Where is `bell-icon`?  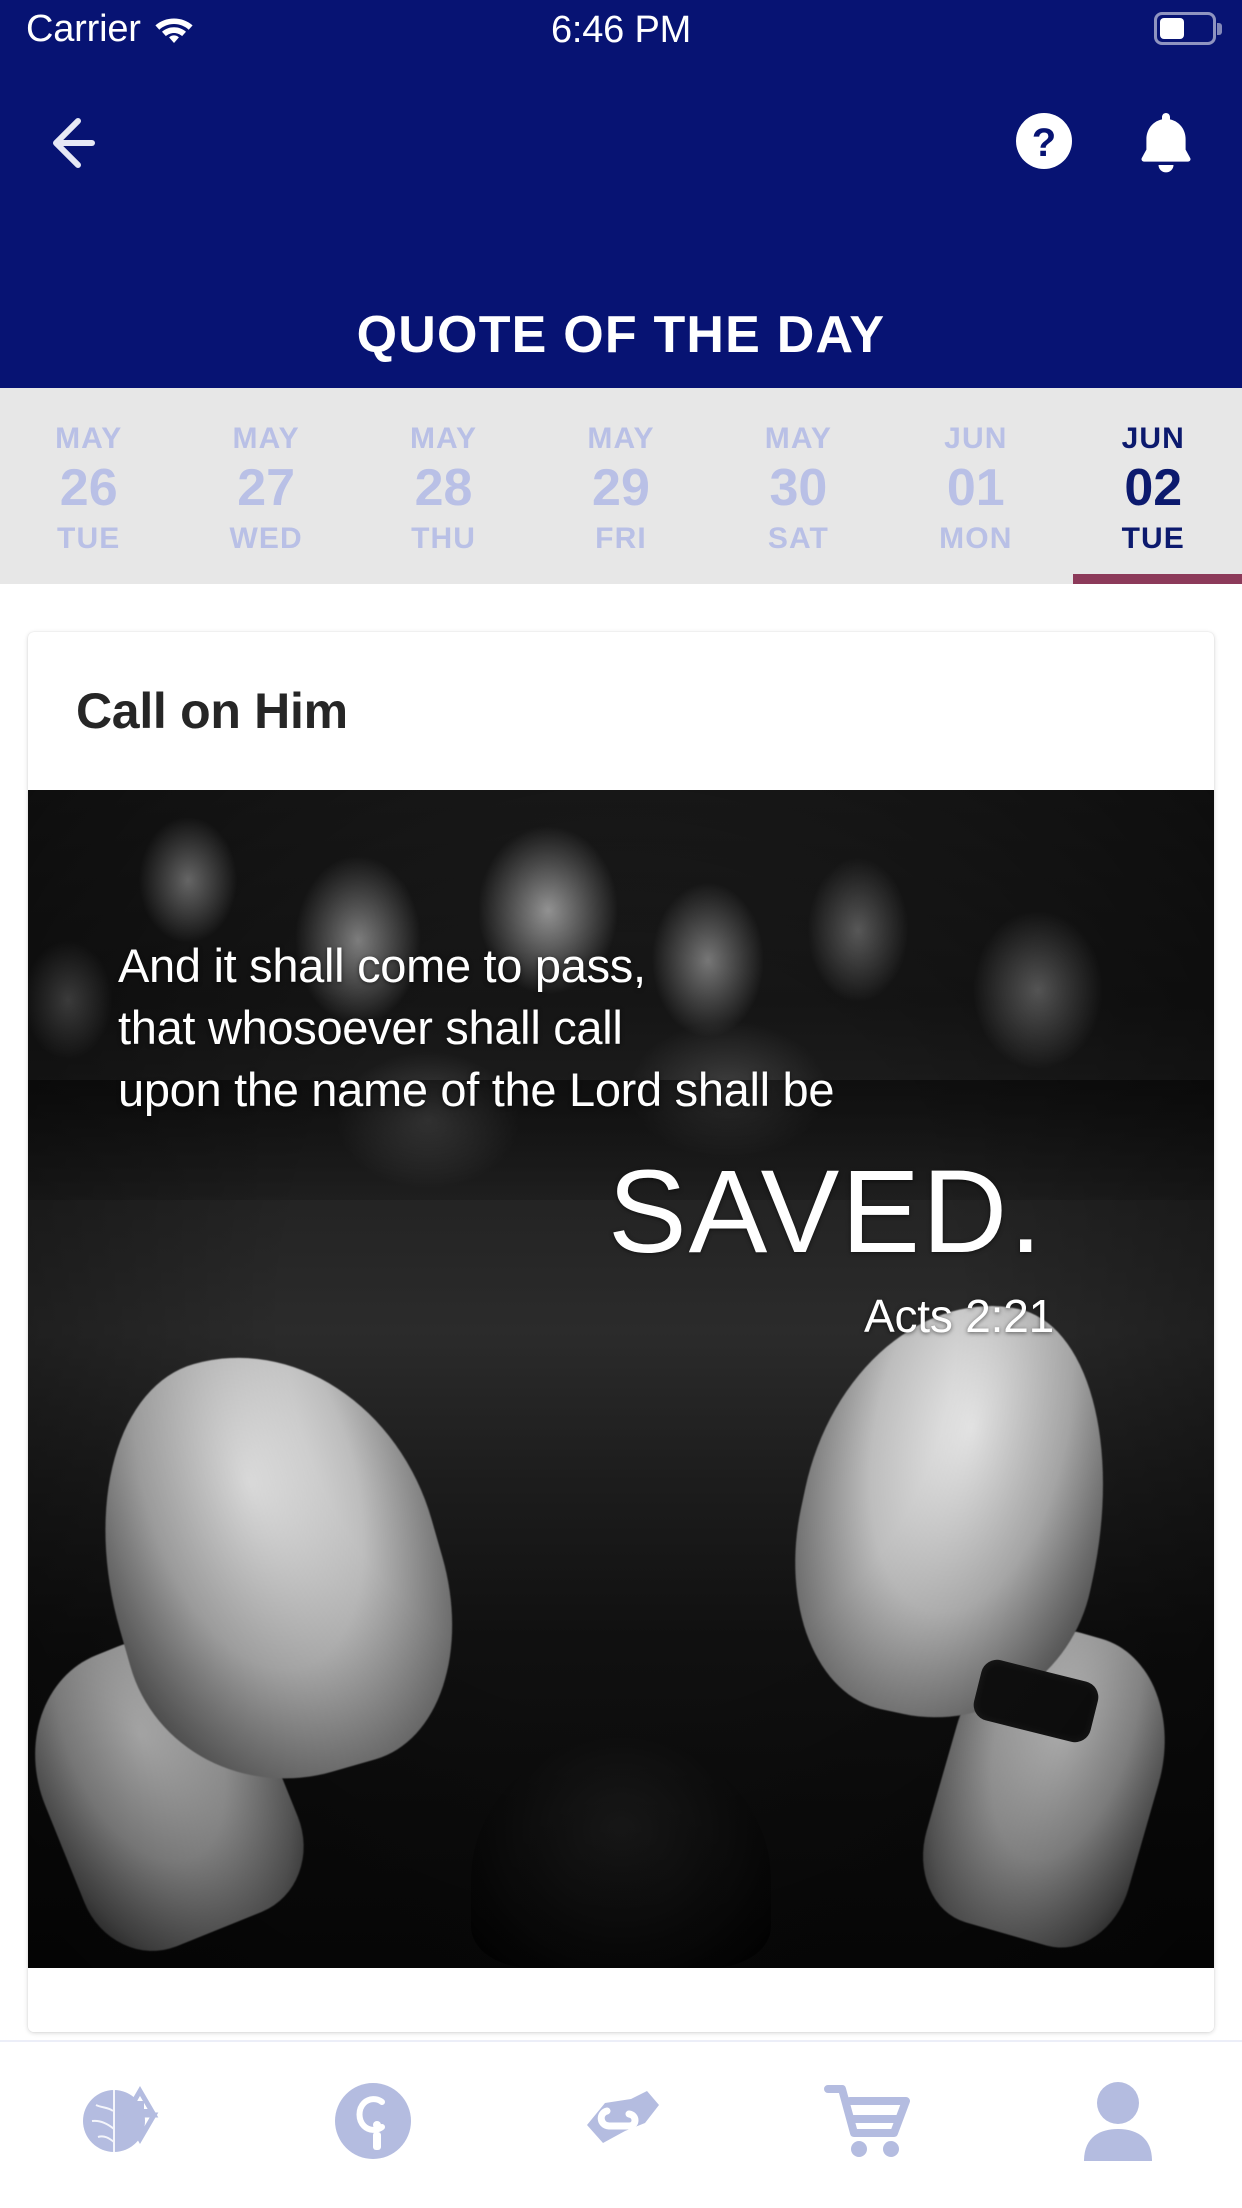 bell-icon is located at coordinates (1166, 143).